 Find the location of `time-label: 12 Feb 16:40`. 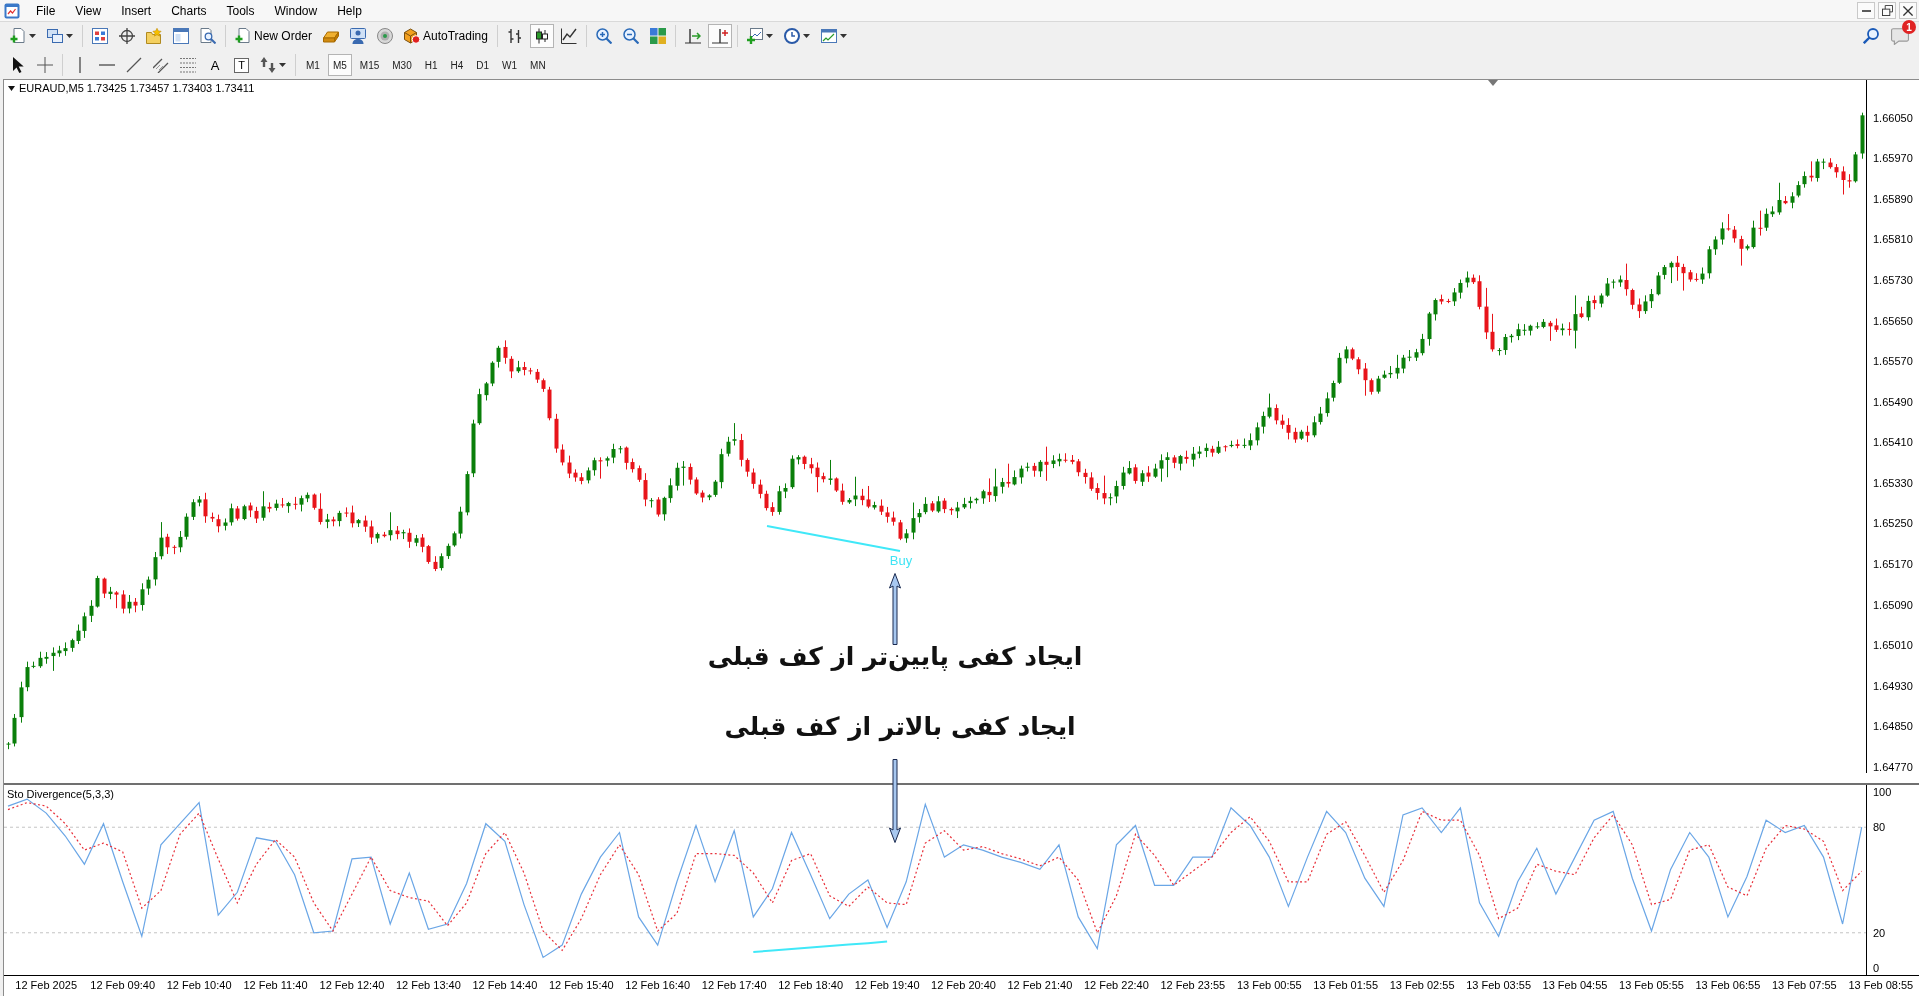

time-label: 12 Feb 16:40 is located at coordinates (658, 985).